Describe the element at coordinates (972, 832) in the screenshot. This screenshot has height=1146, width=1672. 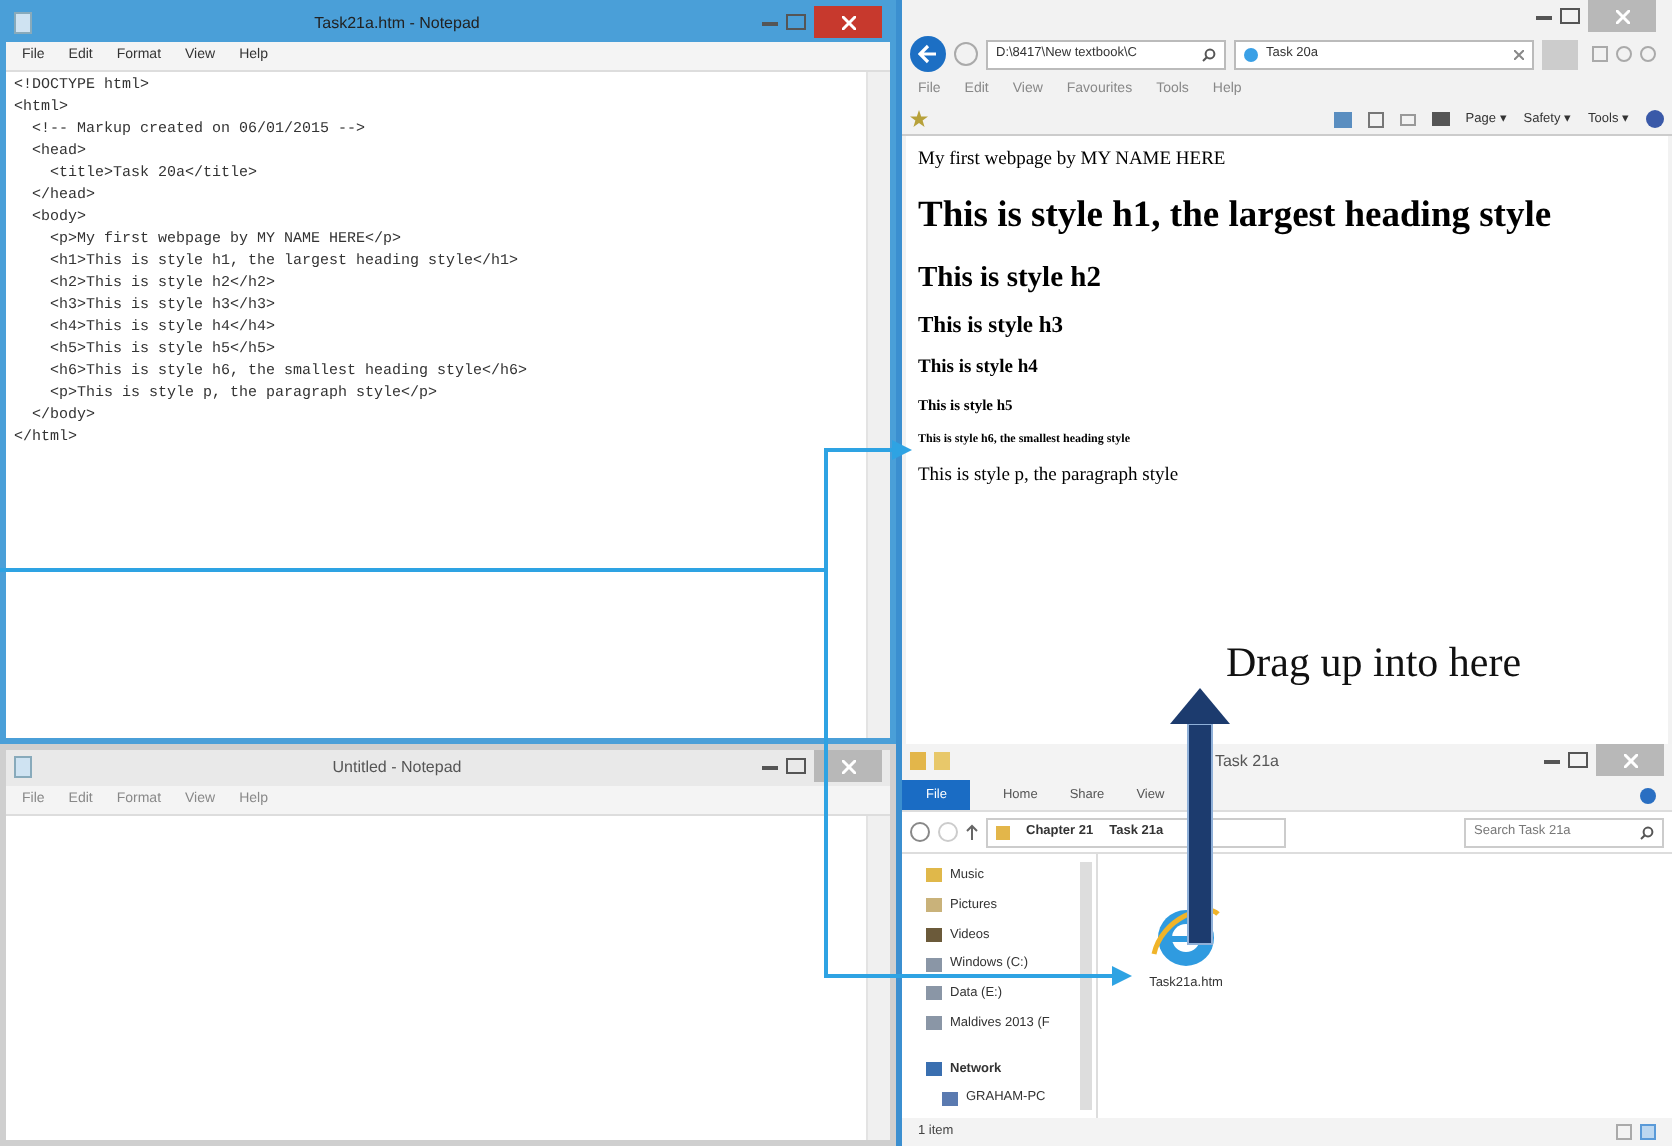
I see `up-arrow-icon` at that location.